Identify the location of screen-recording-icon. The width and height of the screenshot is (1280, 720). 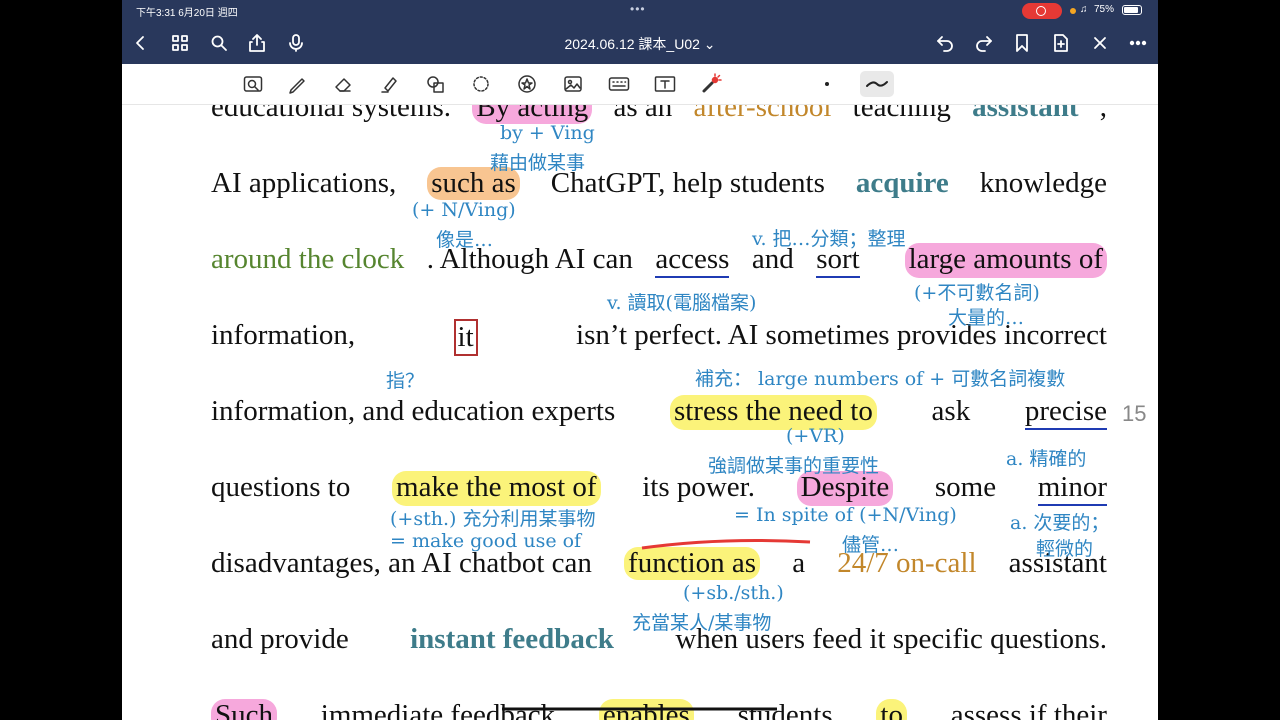
(1042, 11).